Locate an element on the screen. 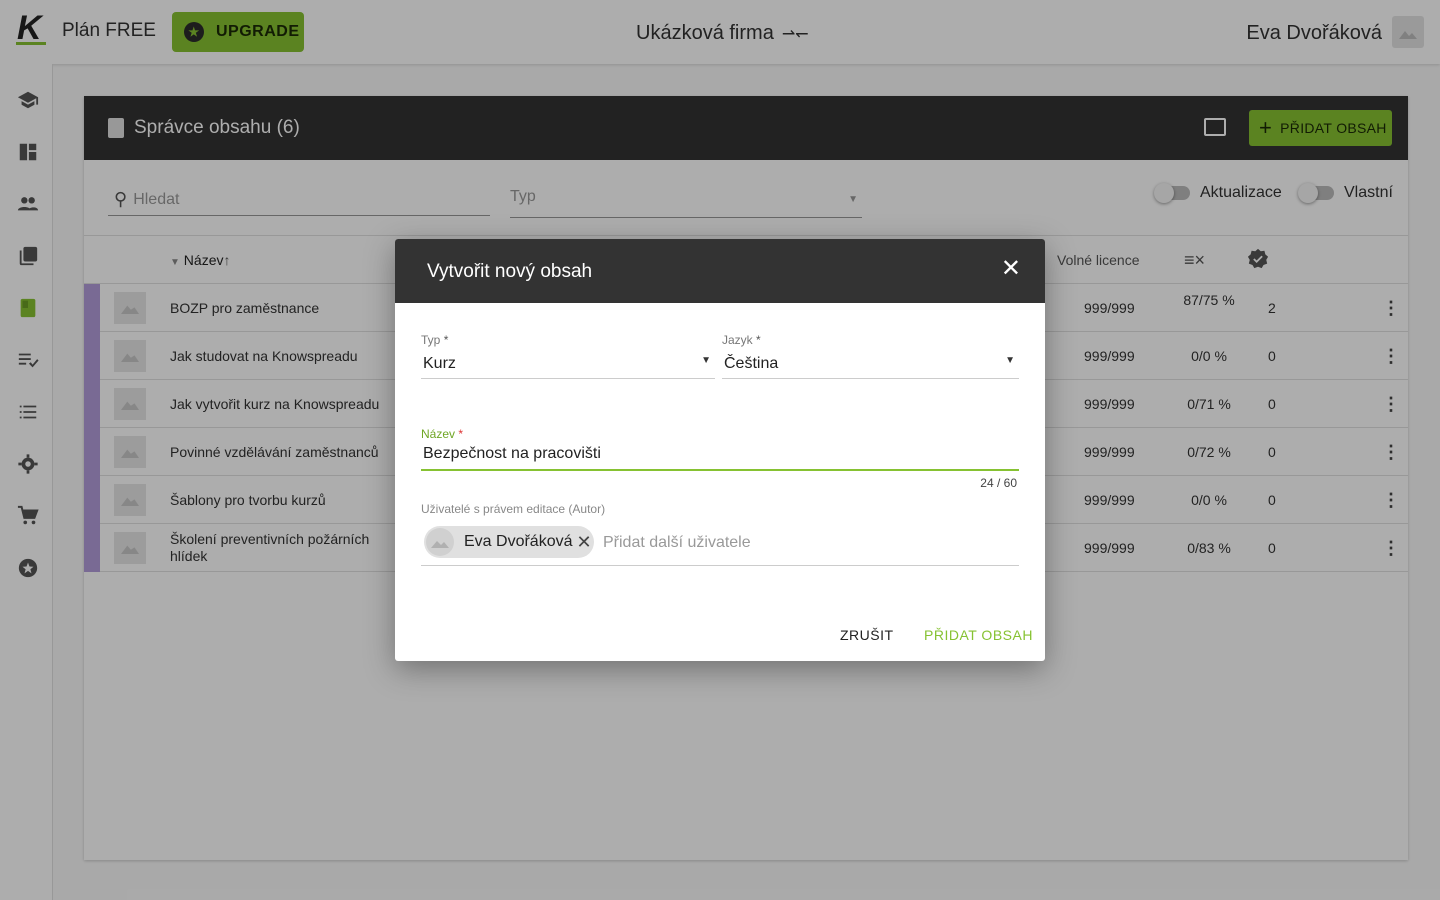  author-chip-label: Eva Dvořáková is located at coordinates (518, 541).